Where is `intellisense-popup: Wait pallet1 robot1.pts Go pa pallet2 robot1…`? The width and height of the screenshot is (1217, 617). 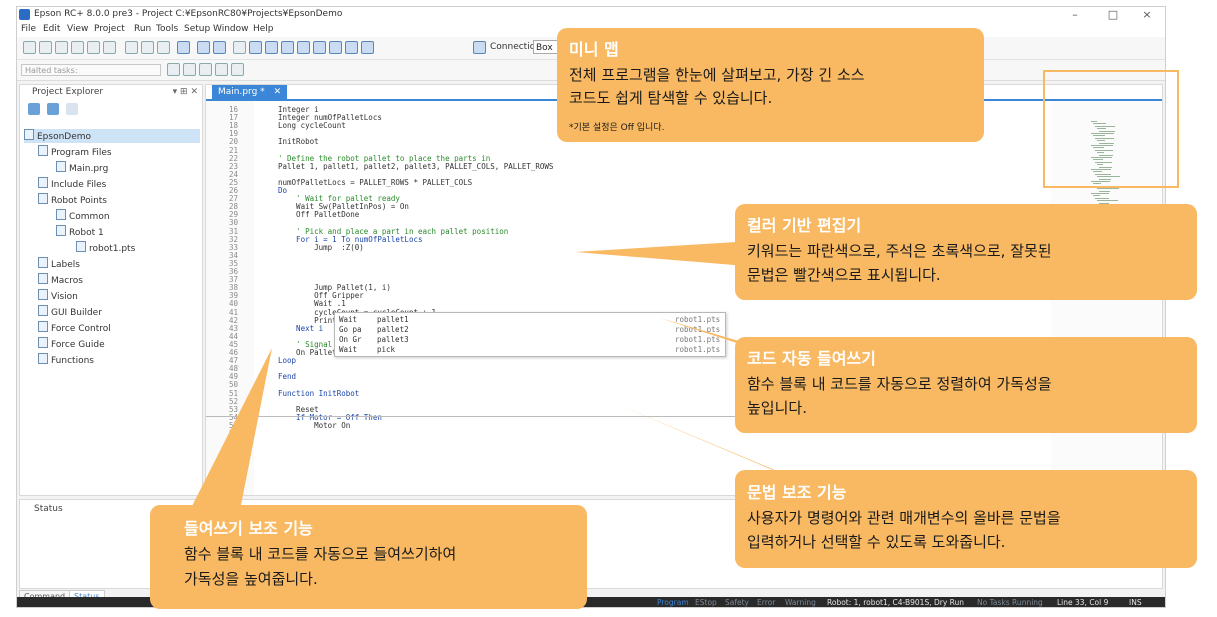
intellisense-popup: Wait pallet1 robot1.pts Go pa pallet2 robot1… is located at coordinates (530, 334).